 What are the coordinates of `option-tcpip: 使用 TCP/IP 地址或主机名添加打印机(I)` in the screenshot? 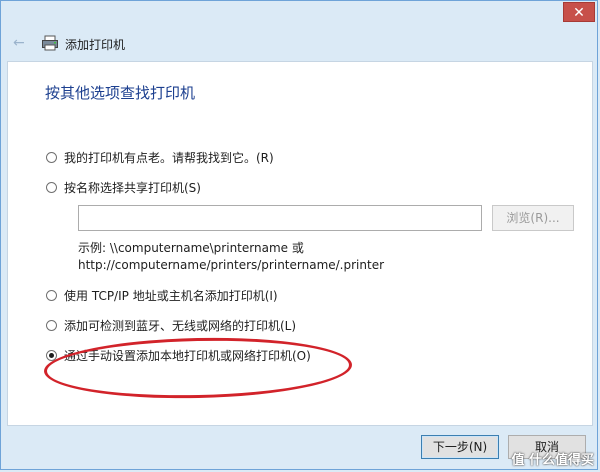 It's located at (162, 295).